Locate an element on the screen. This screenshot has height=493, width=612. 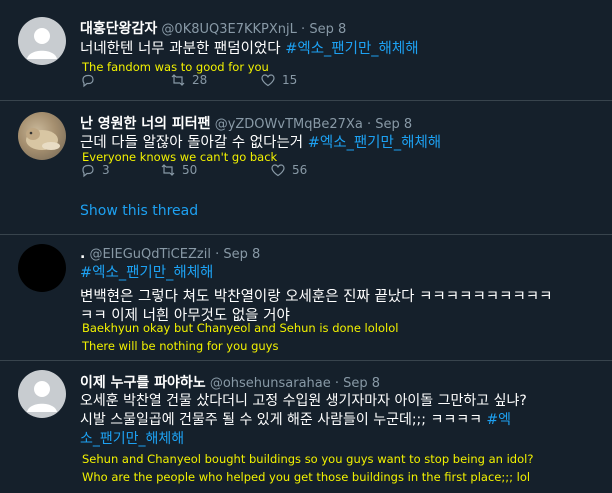
display-name: 대홍단왕감자 is located at coordinates (118, 29).